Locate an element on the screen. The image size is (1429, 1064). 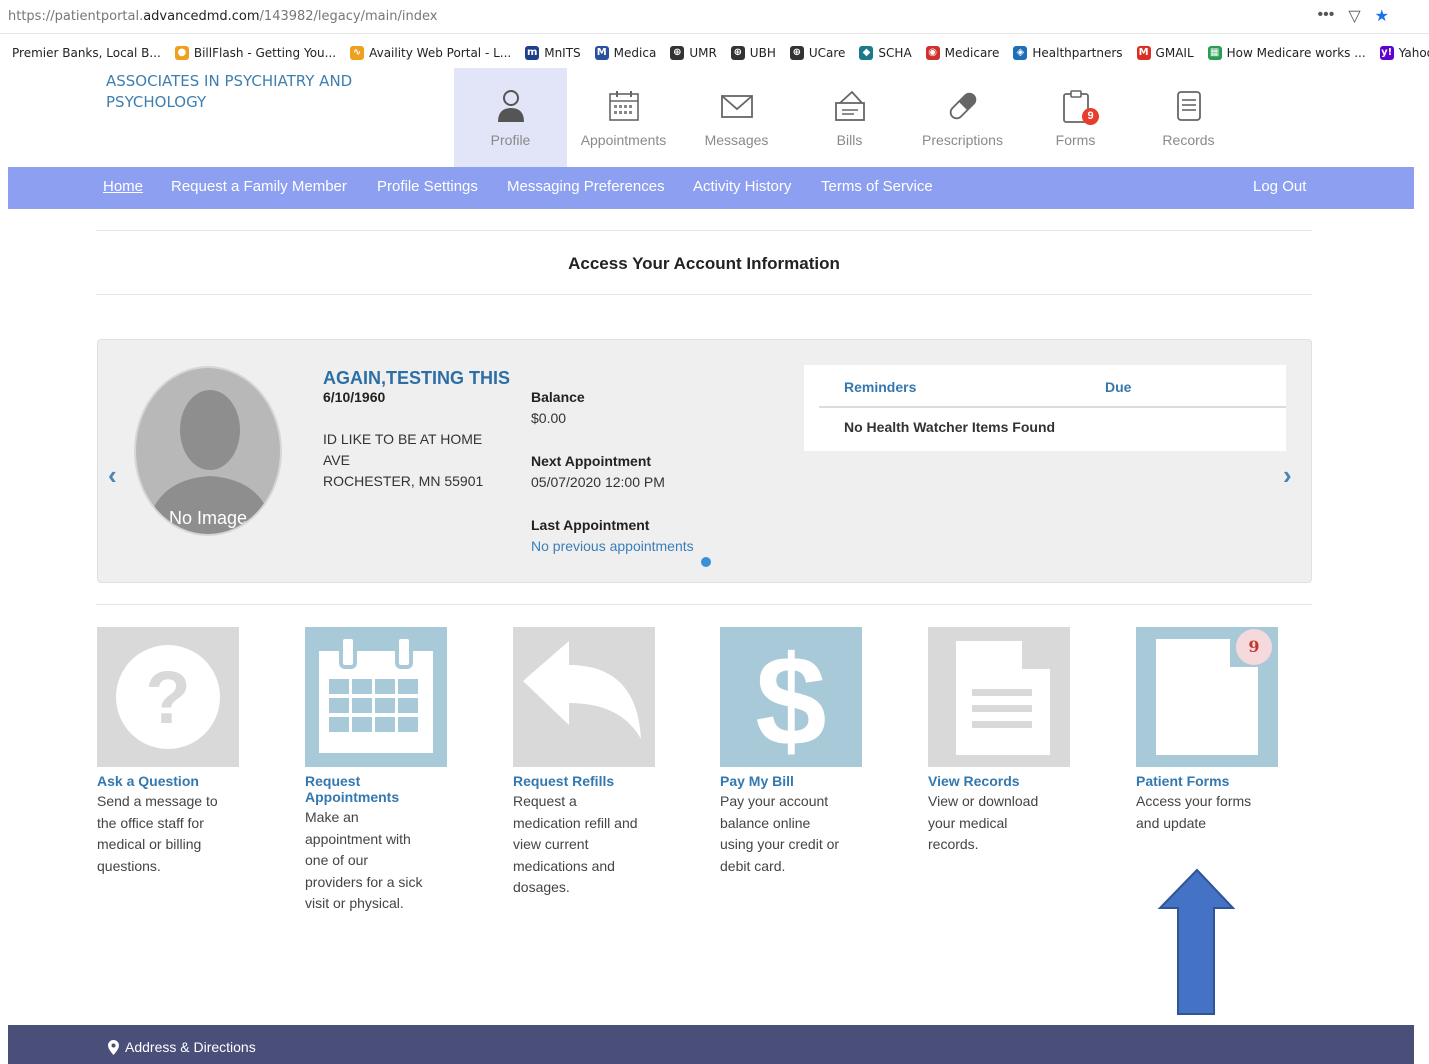
tile-title: Patient Forms is located at coordinates (1207, 781).